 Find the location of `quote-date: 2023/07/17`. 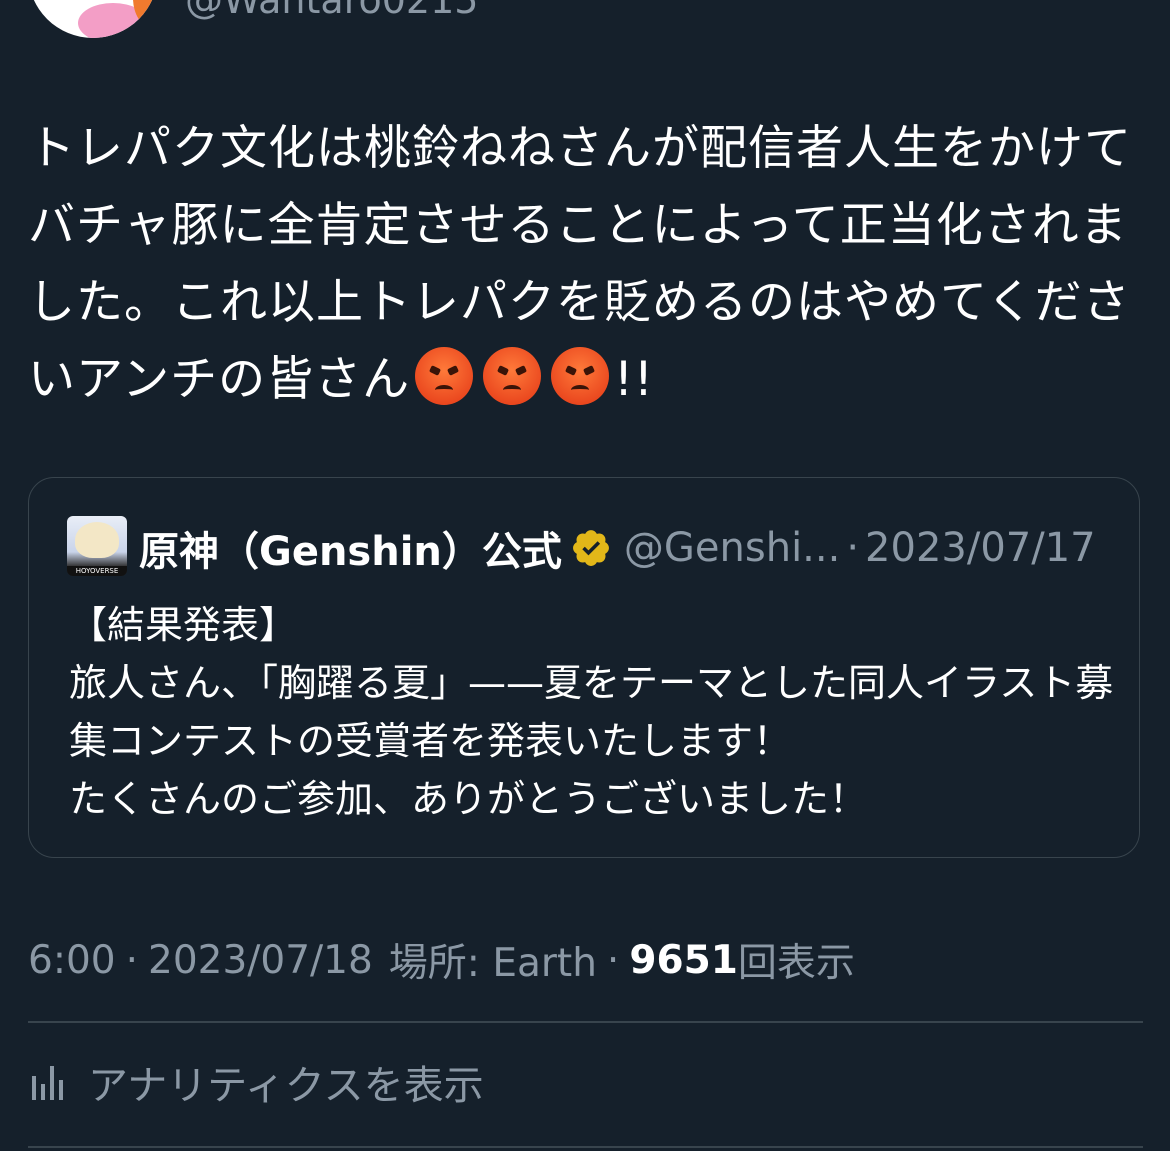

quote-date: 2023/07/17 is located at coordinates (980, 548).